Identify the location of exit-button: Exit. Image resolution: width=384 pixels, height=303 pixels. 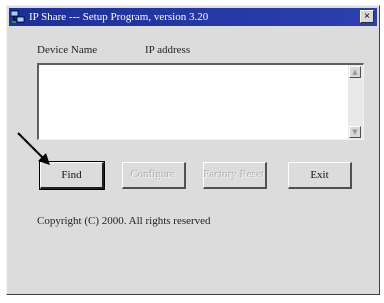
(320, 175).